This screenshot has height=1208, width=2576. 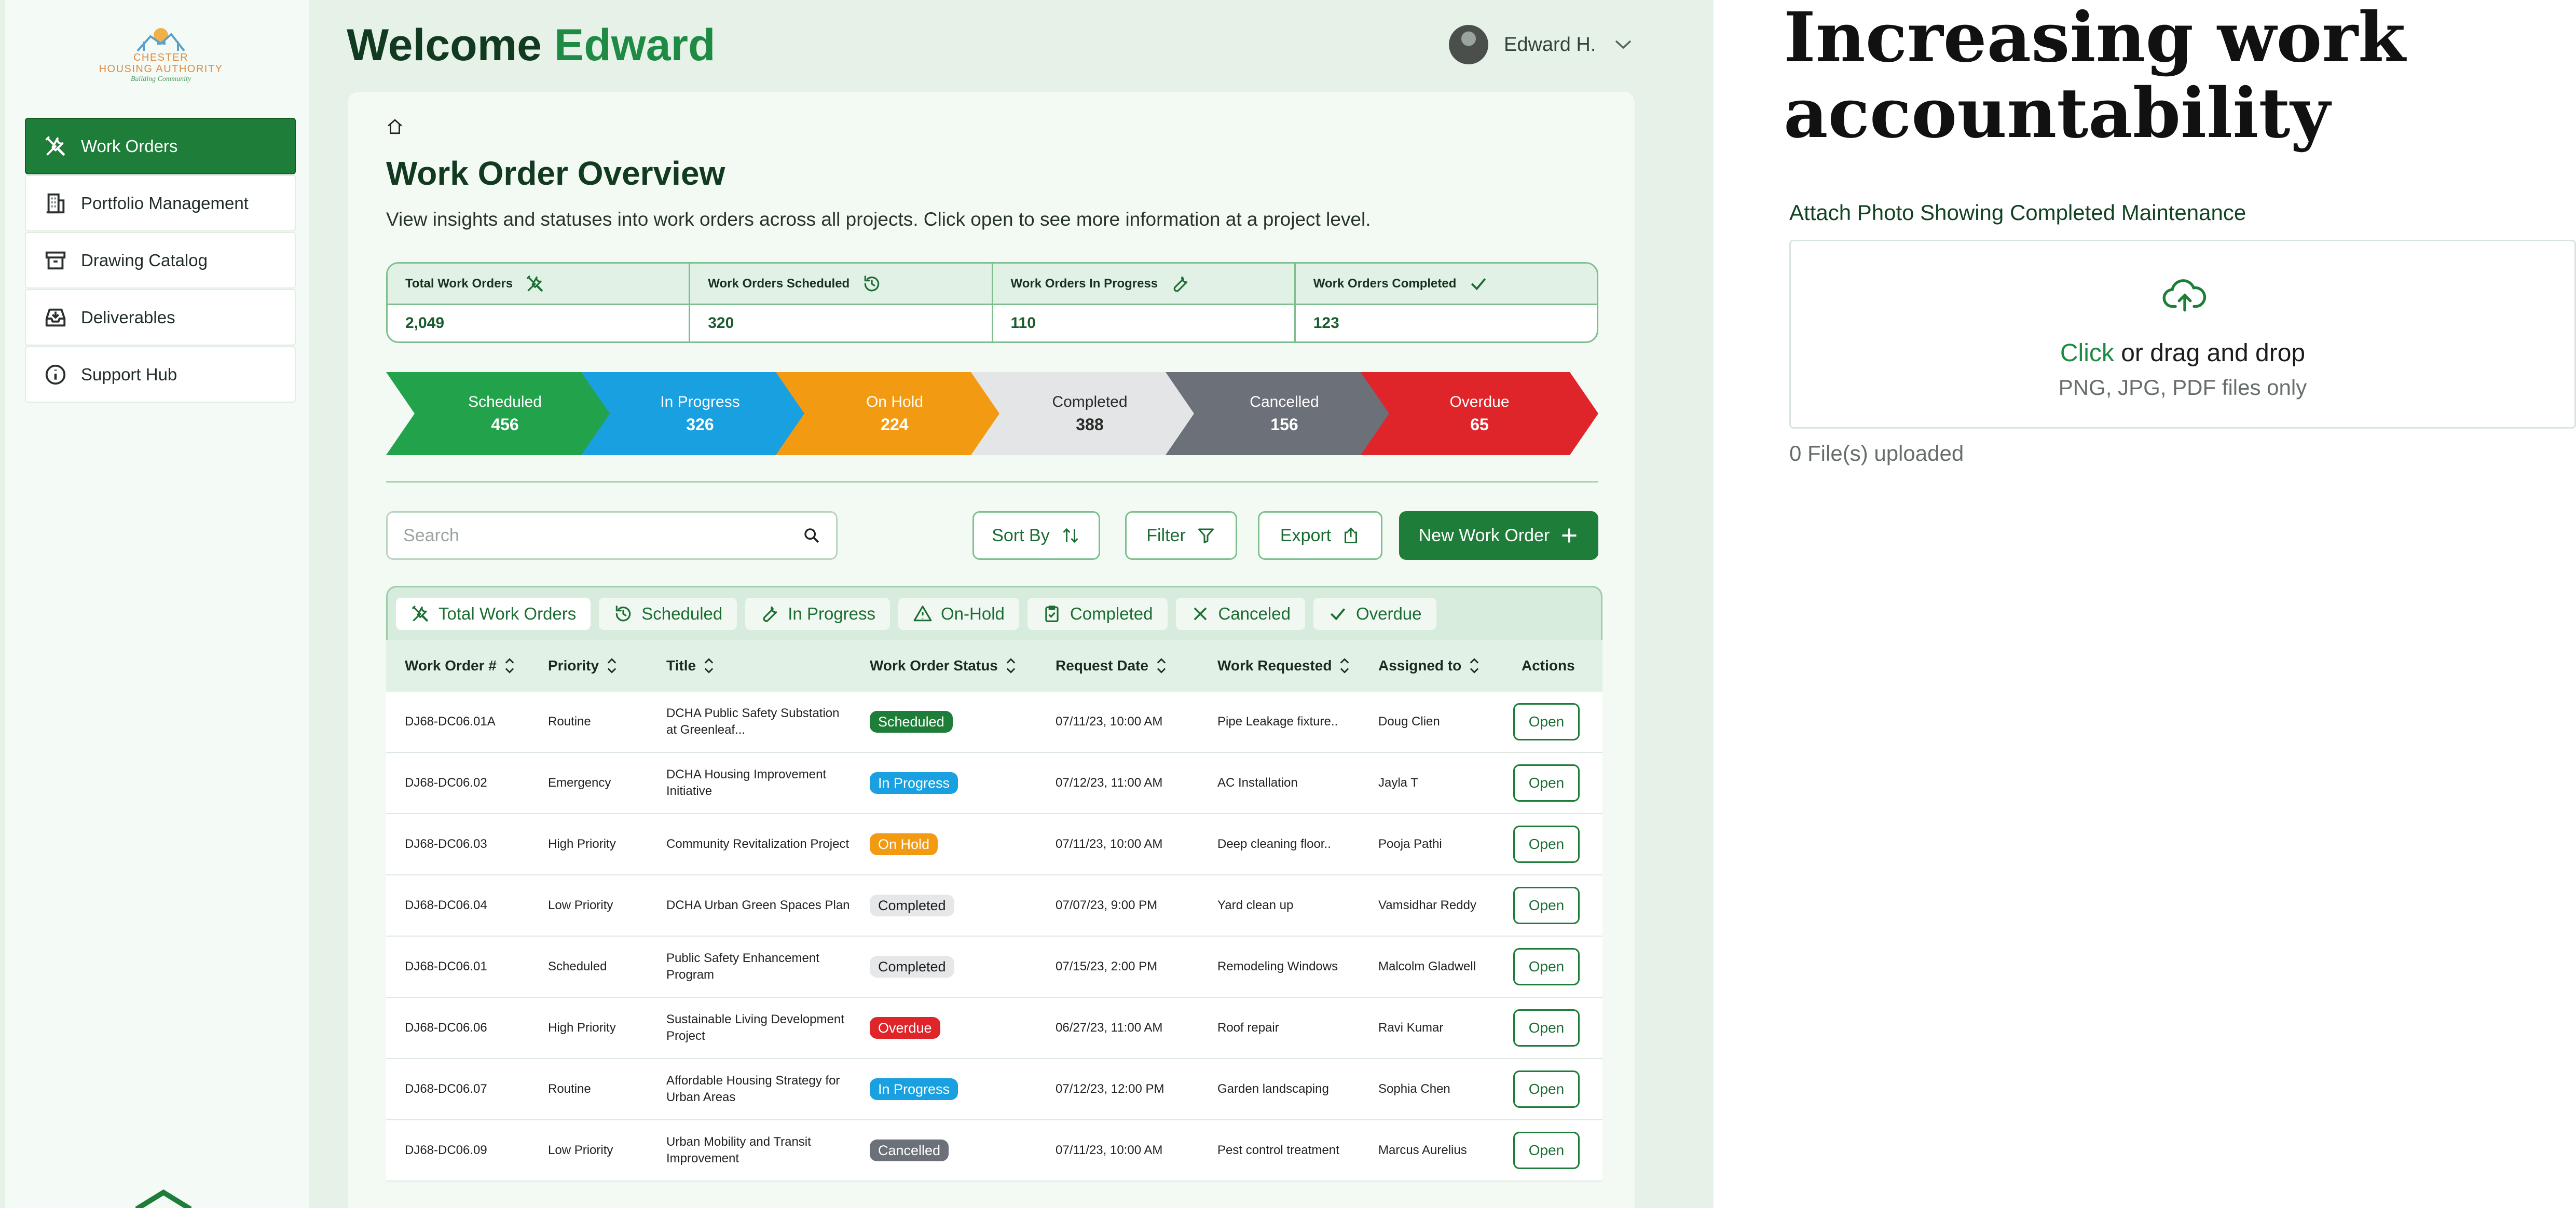 I want to click on sidebar-item-work-orders: Work Orders, so click(x=160, y=146).